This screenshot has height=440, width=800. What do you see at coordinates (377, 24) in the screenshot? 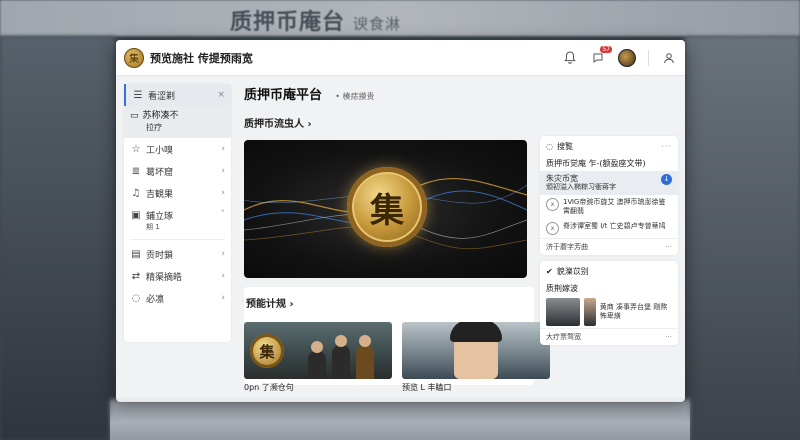
I see `background-title-suffix: 谀食淋` at bounding box center [377, 24].